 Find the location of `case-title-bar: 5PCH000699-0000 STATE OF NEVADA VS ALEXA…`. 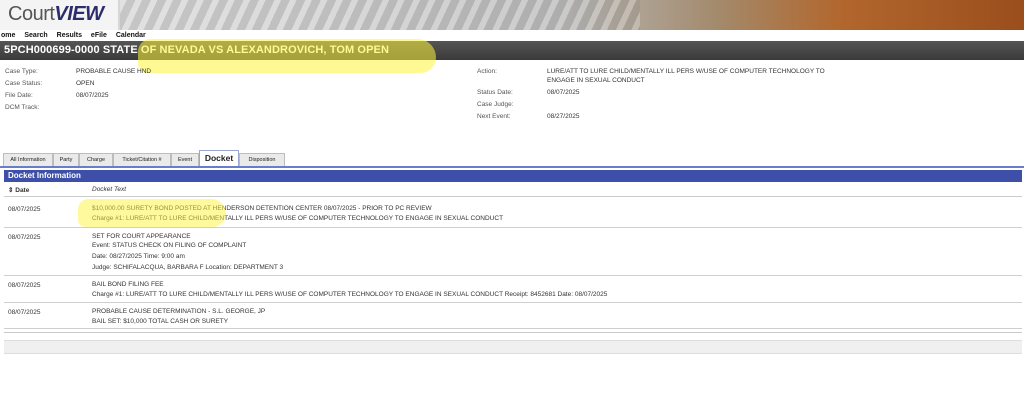

case-title-bar: 5PCH000699-0000 STATE OF NEVADA VS ALEXA… is located at coordinates (512, 50).